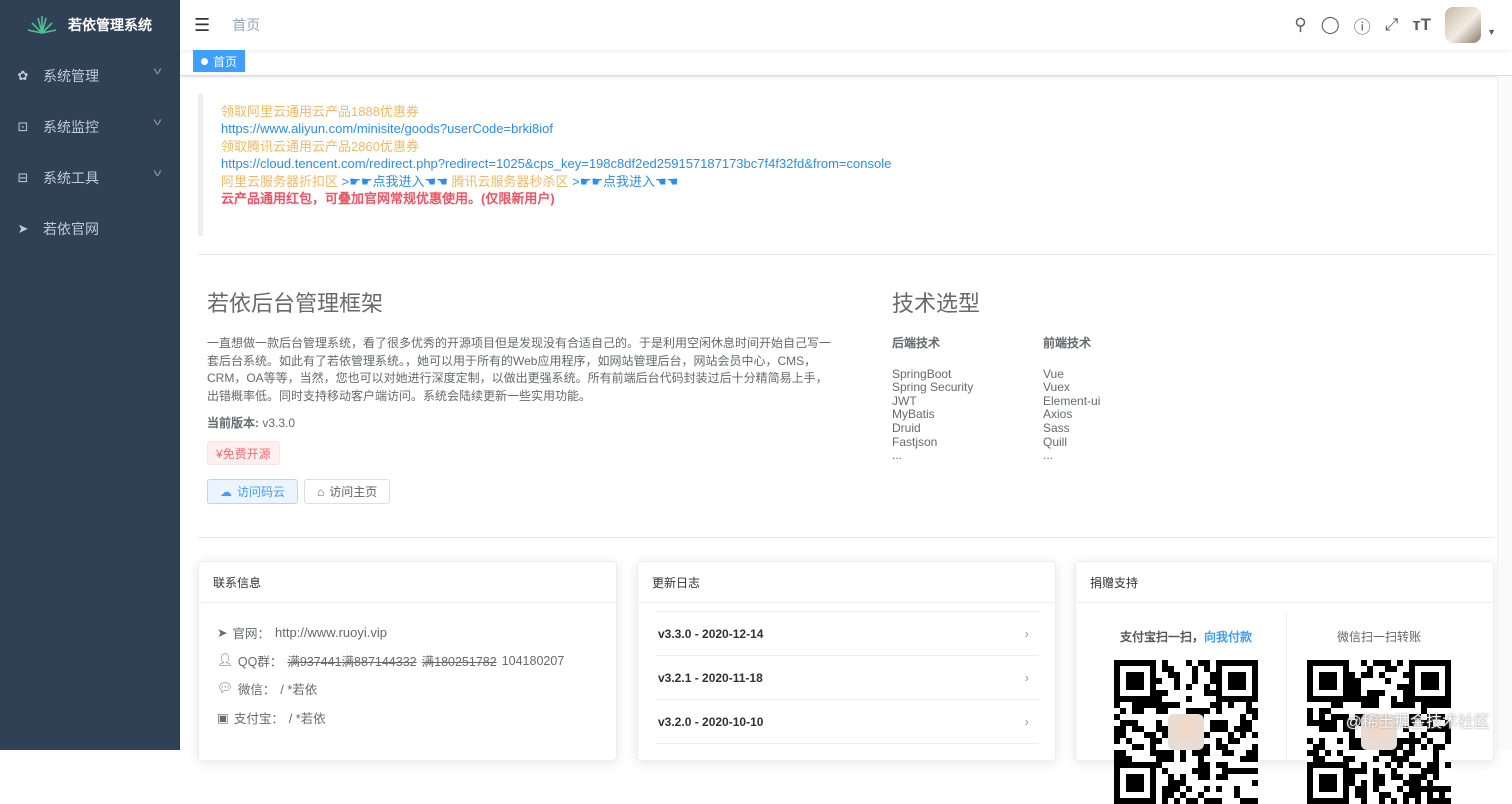  Describe the element at coordinates (307, 719) in the screenshot. I see `alipay-value: / *若依` at that location.